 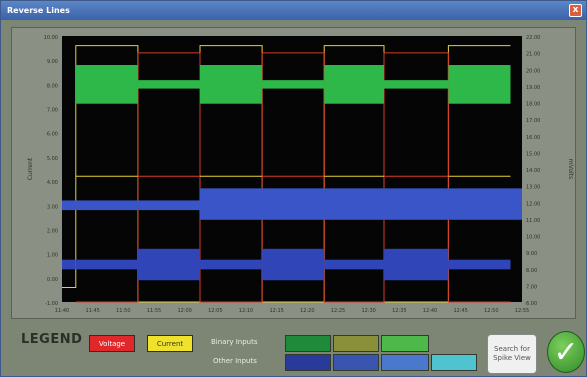 I want to click on y-left-tick: 3.00, so click(x=52, y=207).